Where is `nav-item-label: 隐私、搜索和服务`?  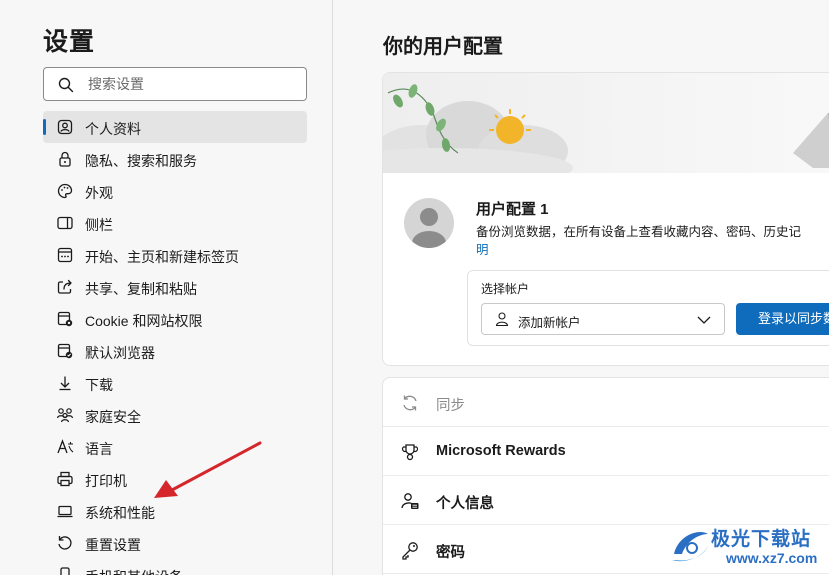 nav-item-label: 隐私、搜索和服务 is located at coordinates (141, 161).